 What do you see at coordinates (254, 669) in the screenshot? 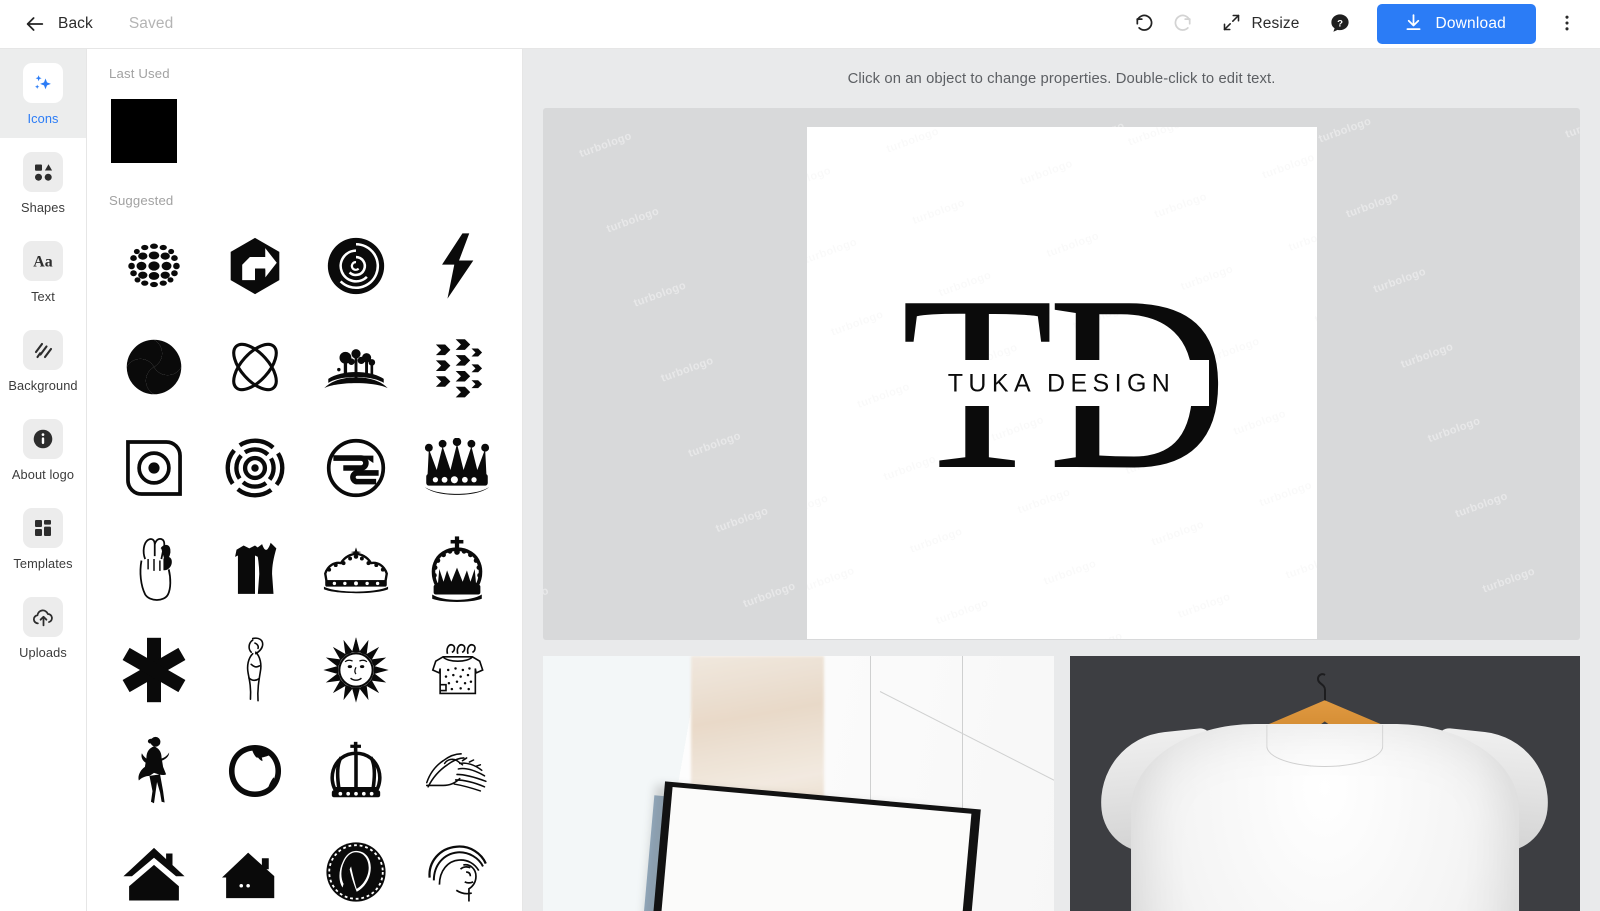
I see `female-figure-line-icon` at bounding box center [254, 669].